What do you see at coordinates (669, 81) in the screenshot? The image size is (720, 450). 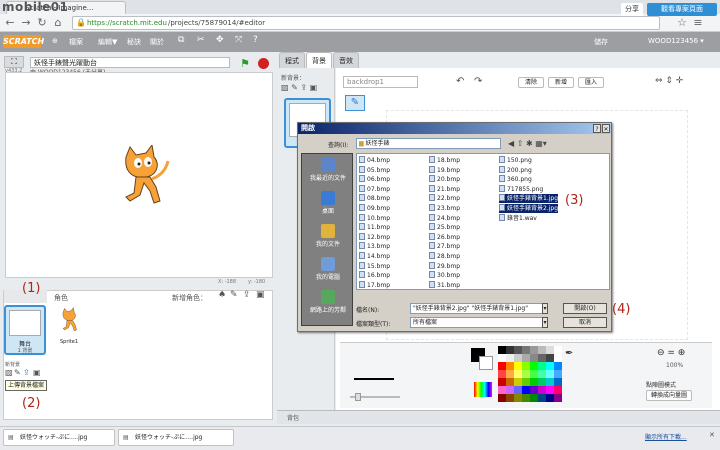 I see `flip-icons: ⇔ ⇕ ✛` at bounding box center [669, 81].